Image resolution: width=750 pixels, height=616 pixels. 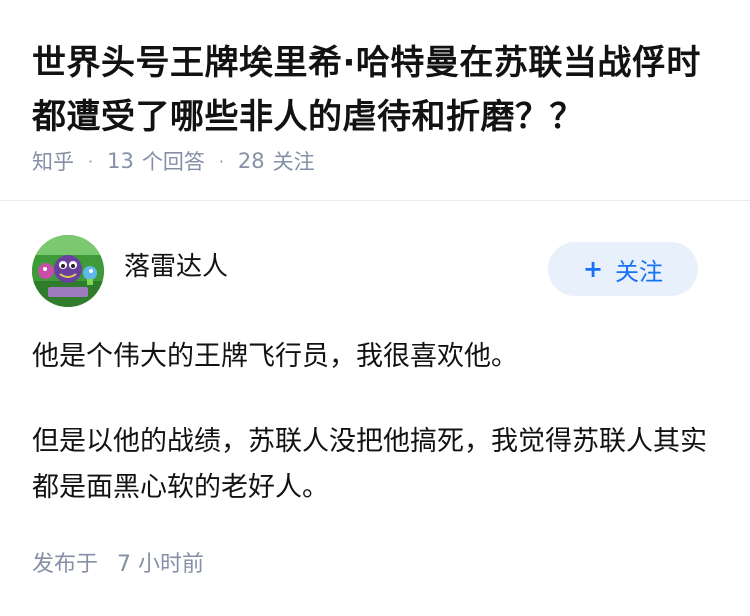 What do you see at coordinates (593, 269) in the screenshot?
I see `plus-icon: +` at bounding box center [593, 269].